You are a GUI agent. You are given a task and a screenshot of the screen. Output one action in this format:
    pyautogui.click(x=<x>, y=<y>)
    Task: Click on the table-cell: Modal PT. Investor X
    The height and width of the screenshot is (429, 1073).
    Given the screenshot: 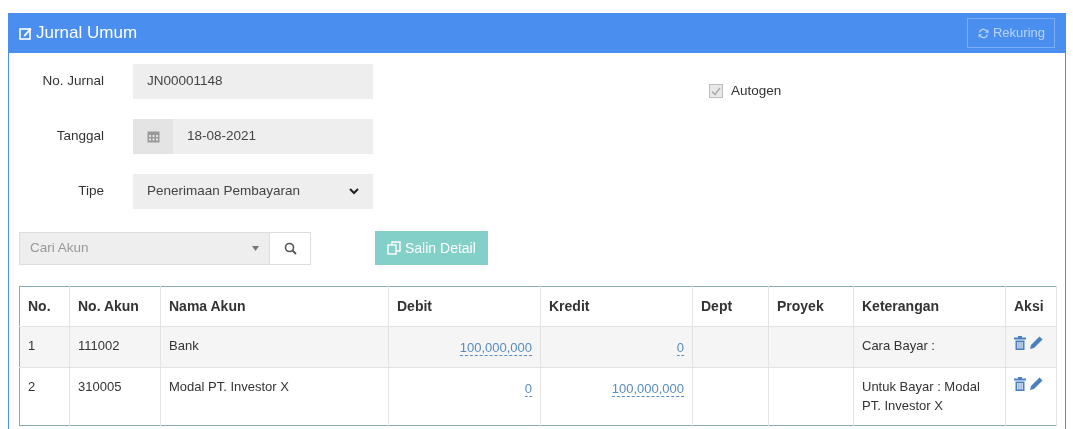 What is the action you would take?
    pyautogui.click(x=274, y=396)
    